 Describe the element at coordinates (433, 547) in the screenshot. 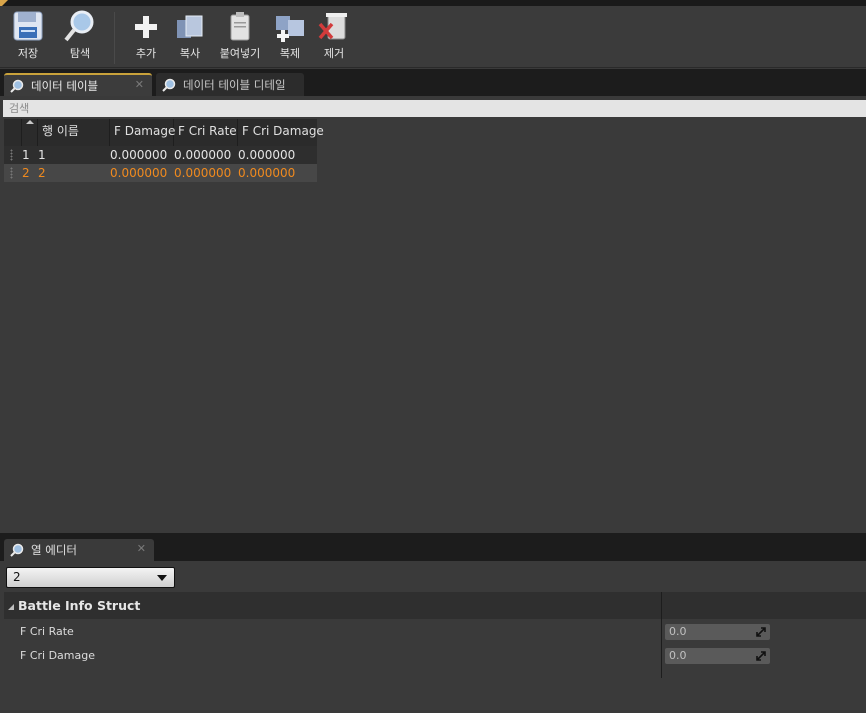

I see `row-editor-tab-bar: 열 에디터 ✕` at that location.